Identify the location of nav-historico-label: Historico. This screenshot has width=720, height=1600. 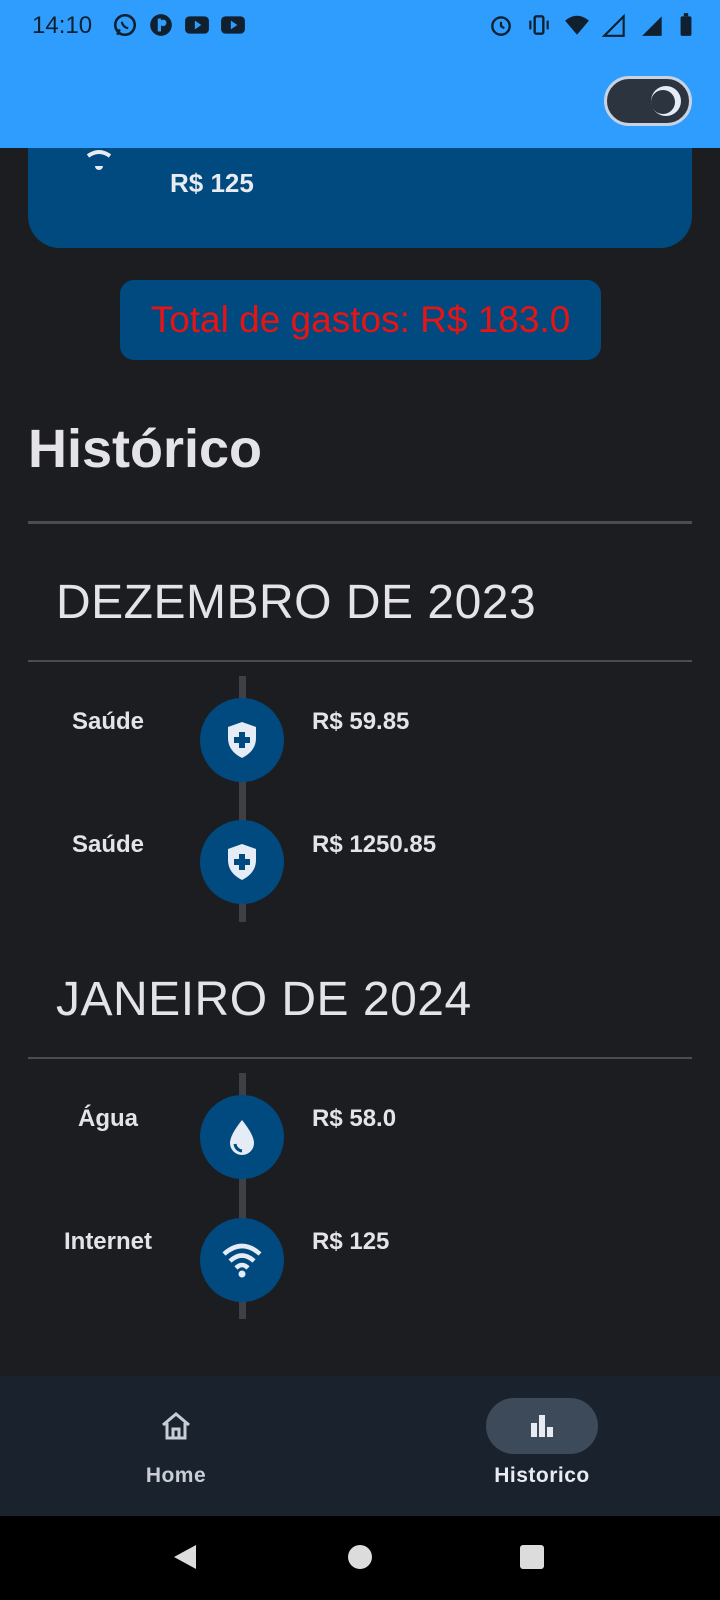
(542, 1475).